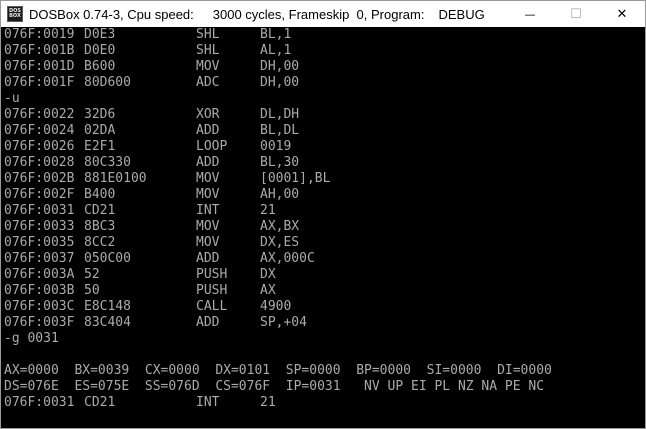 This screenshot has width=646, height=429. I want to click on disasm-address: 076F:003B, so click(39, 290).